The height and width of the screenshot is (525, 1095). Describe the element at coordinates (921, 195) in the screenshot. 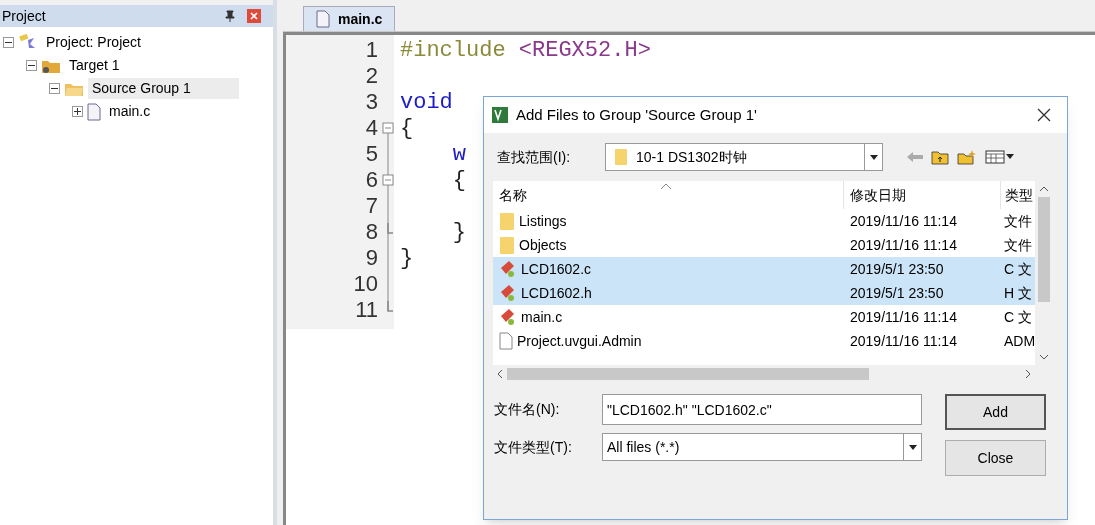

I see `column-header: 修改日期` at that location.